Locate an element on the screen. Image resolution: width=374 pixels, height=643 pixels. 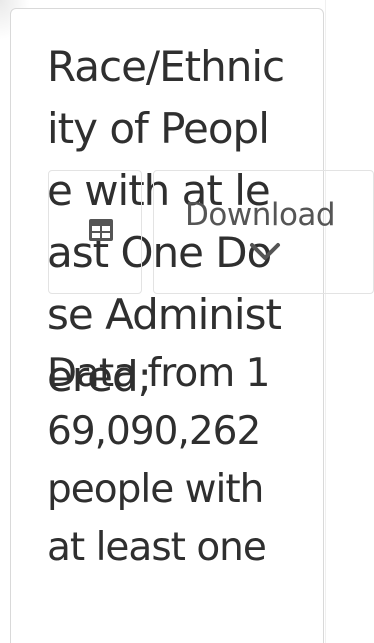
chevron-down-icon is located at coordinates (265, 251).